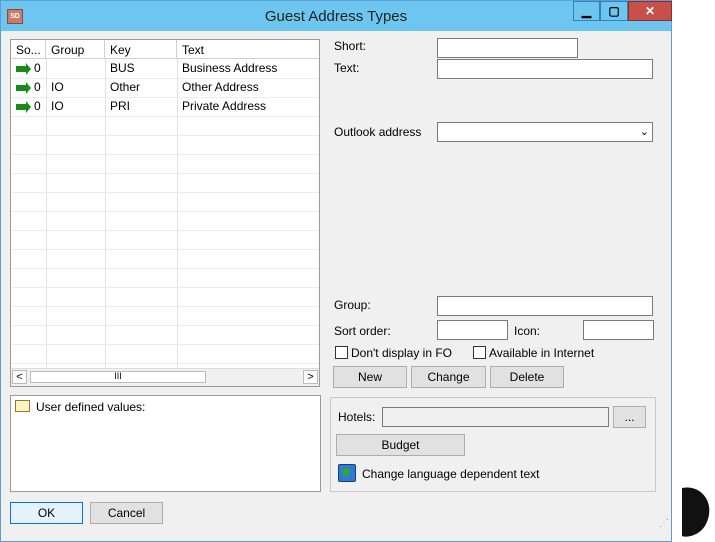 The height and width of the screenshot is (542, 715). I want to click on user-defined-values-panel: User defined values:, so click(165, 443).